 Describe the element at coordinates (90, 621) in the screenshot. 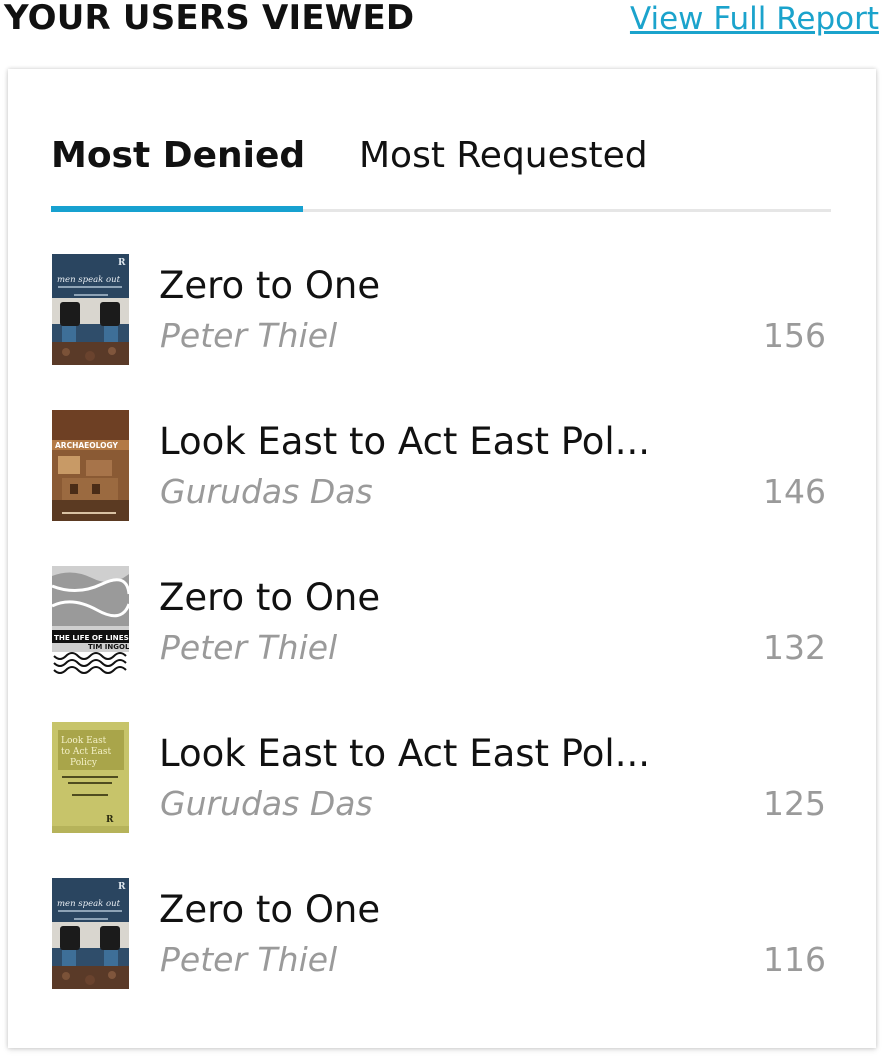

I see `book-cover-life-of-lines-icon: THE LIFE OF LINES TIM INGOLD` at that location.